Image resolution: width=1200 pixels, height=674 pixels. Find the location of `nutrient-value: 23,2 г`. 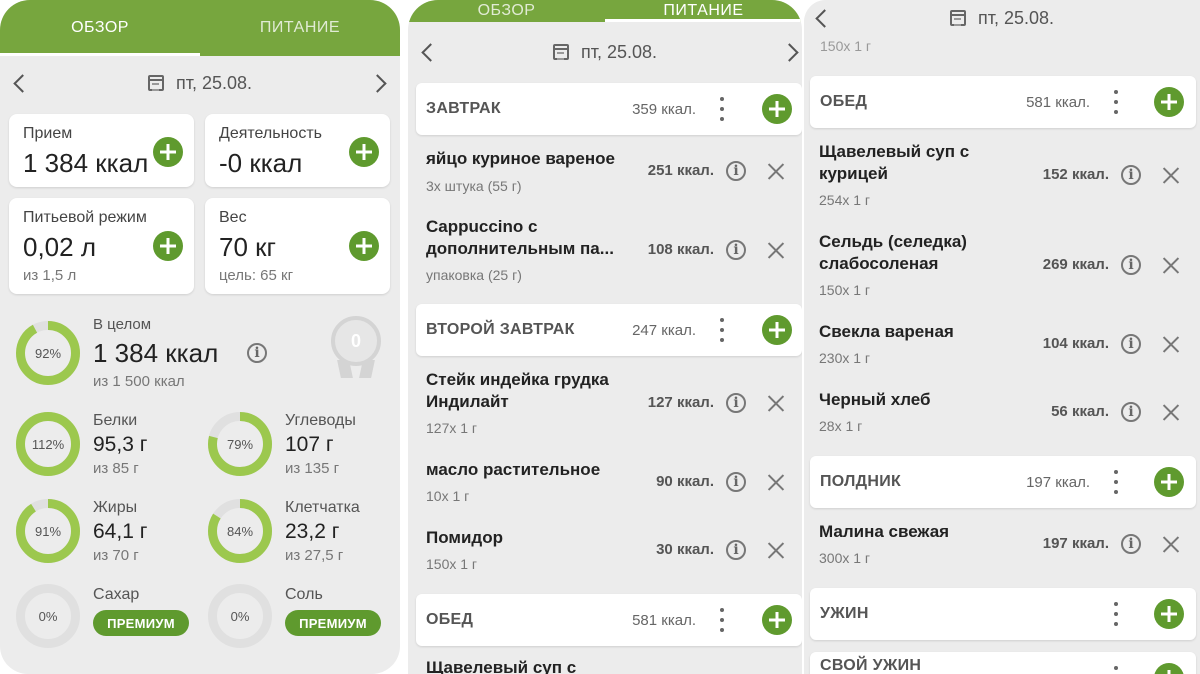

nutrient-value: 23,2 г is located at coordinates (312, 531).